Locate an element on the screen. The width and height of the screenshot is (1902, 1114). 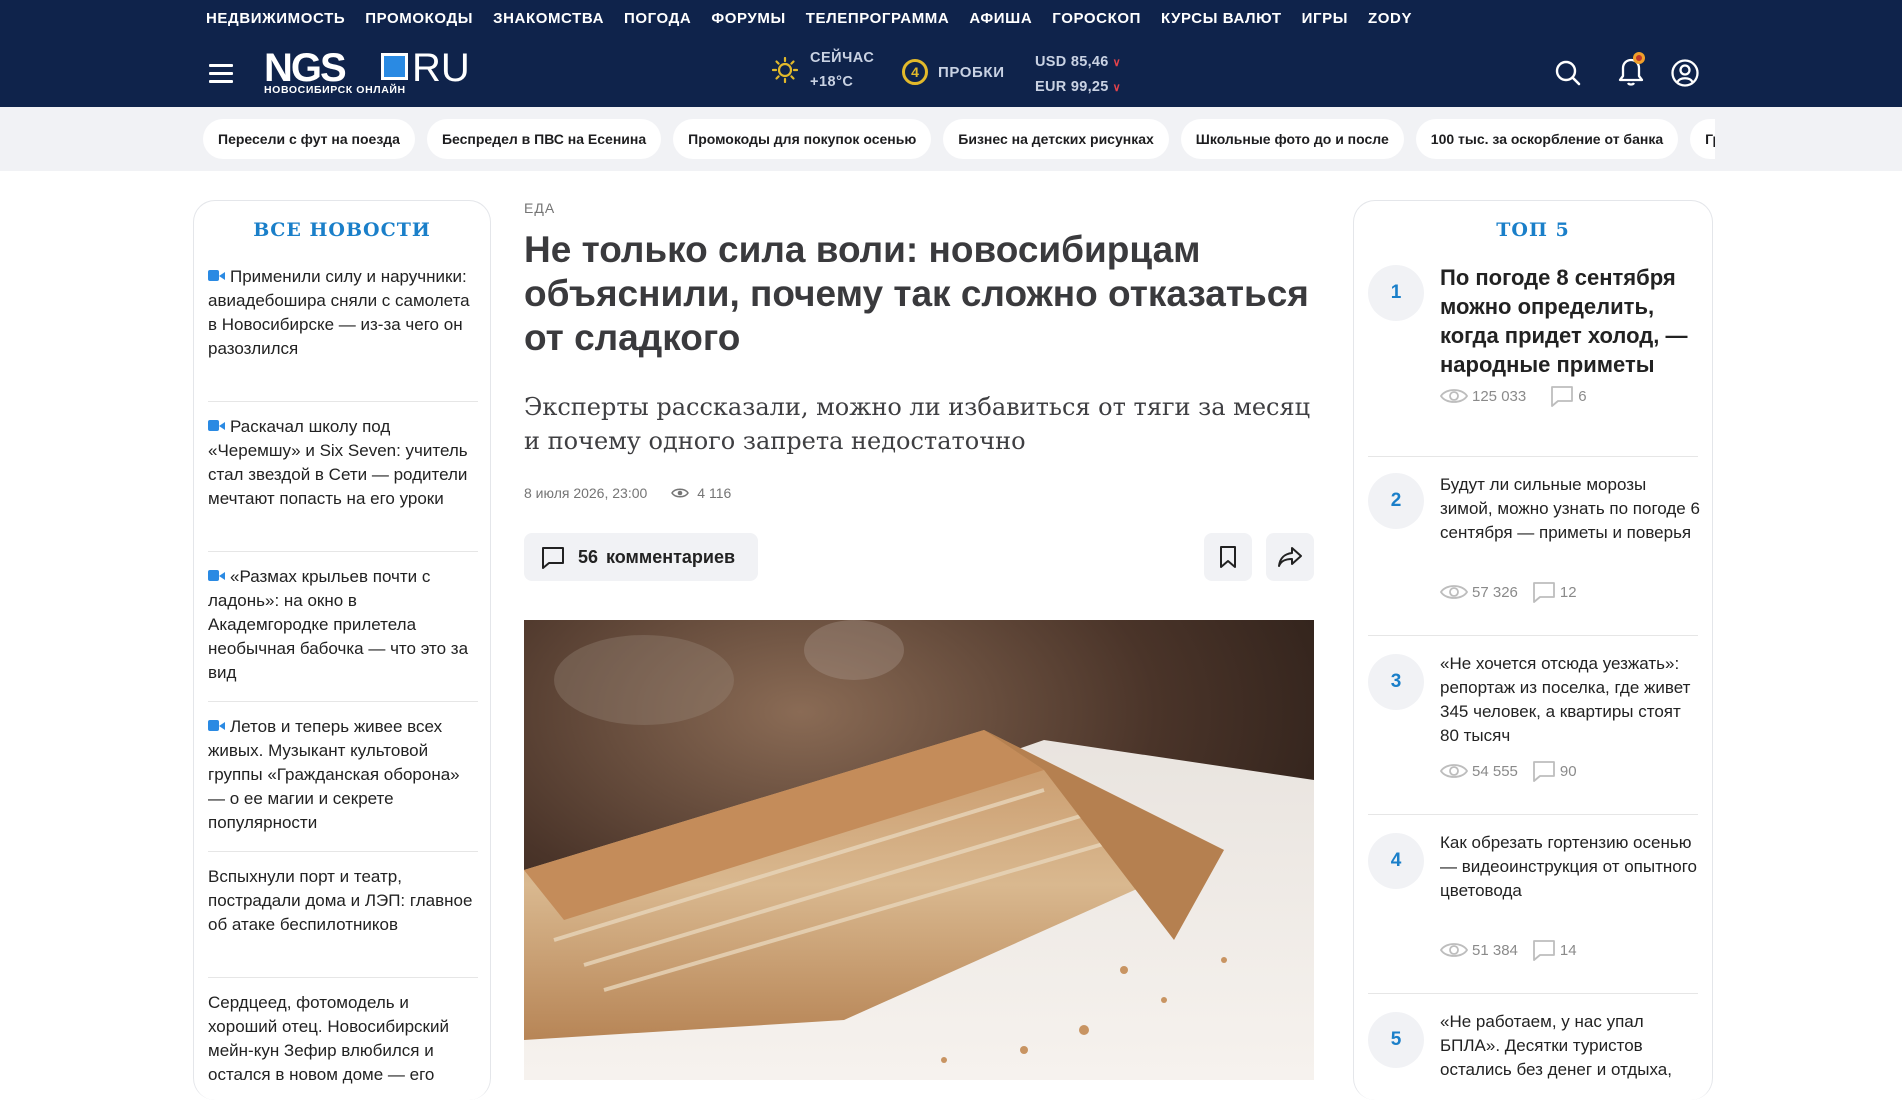
share-icon is located at coordinates (1290, 557).